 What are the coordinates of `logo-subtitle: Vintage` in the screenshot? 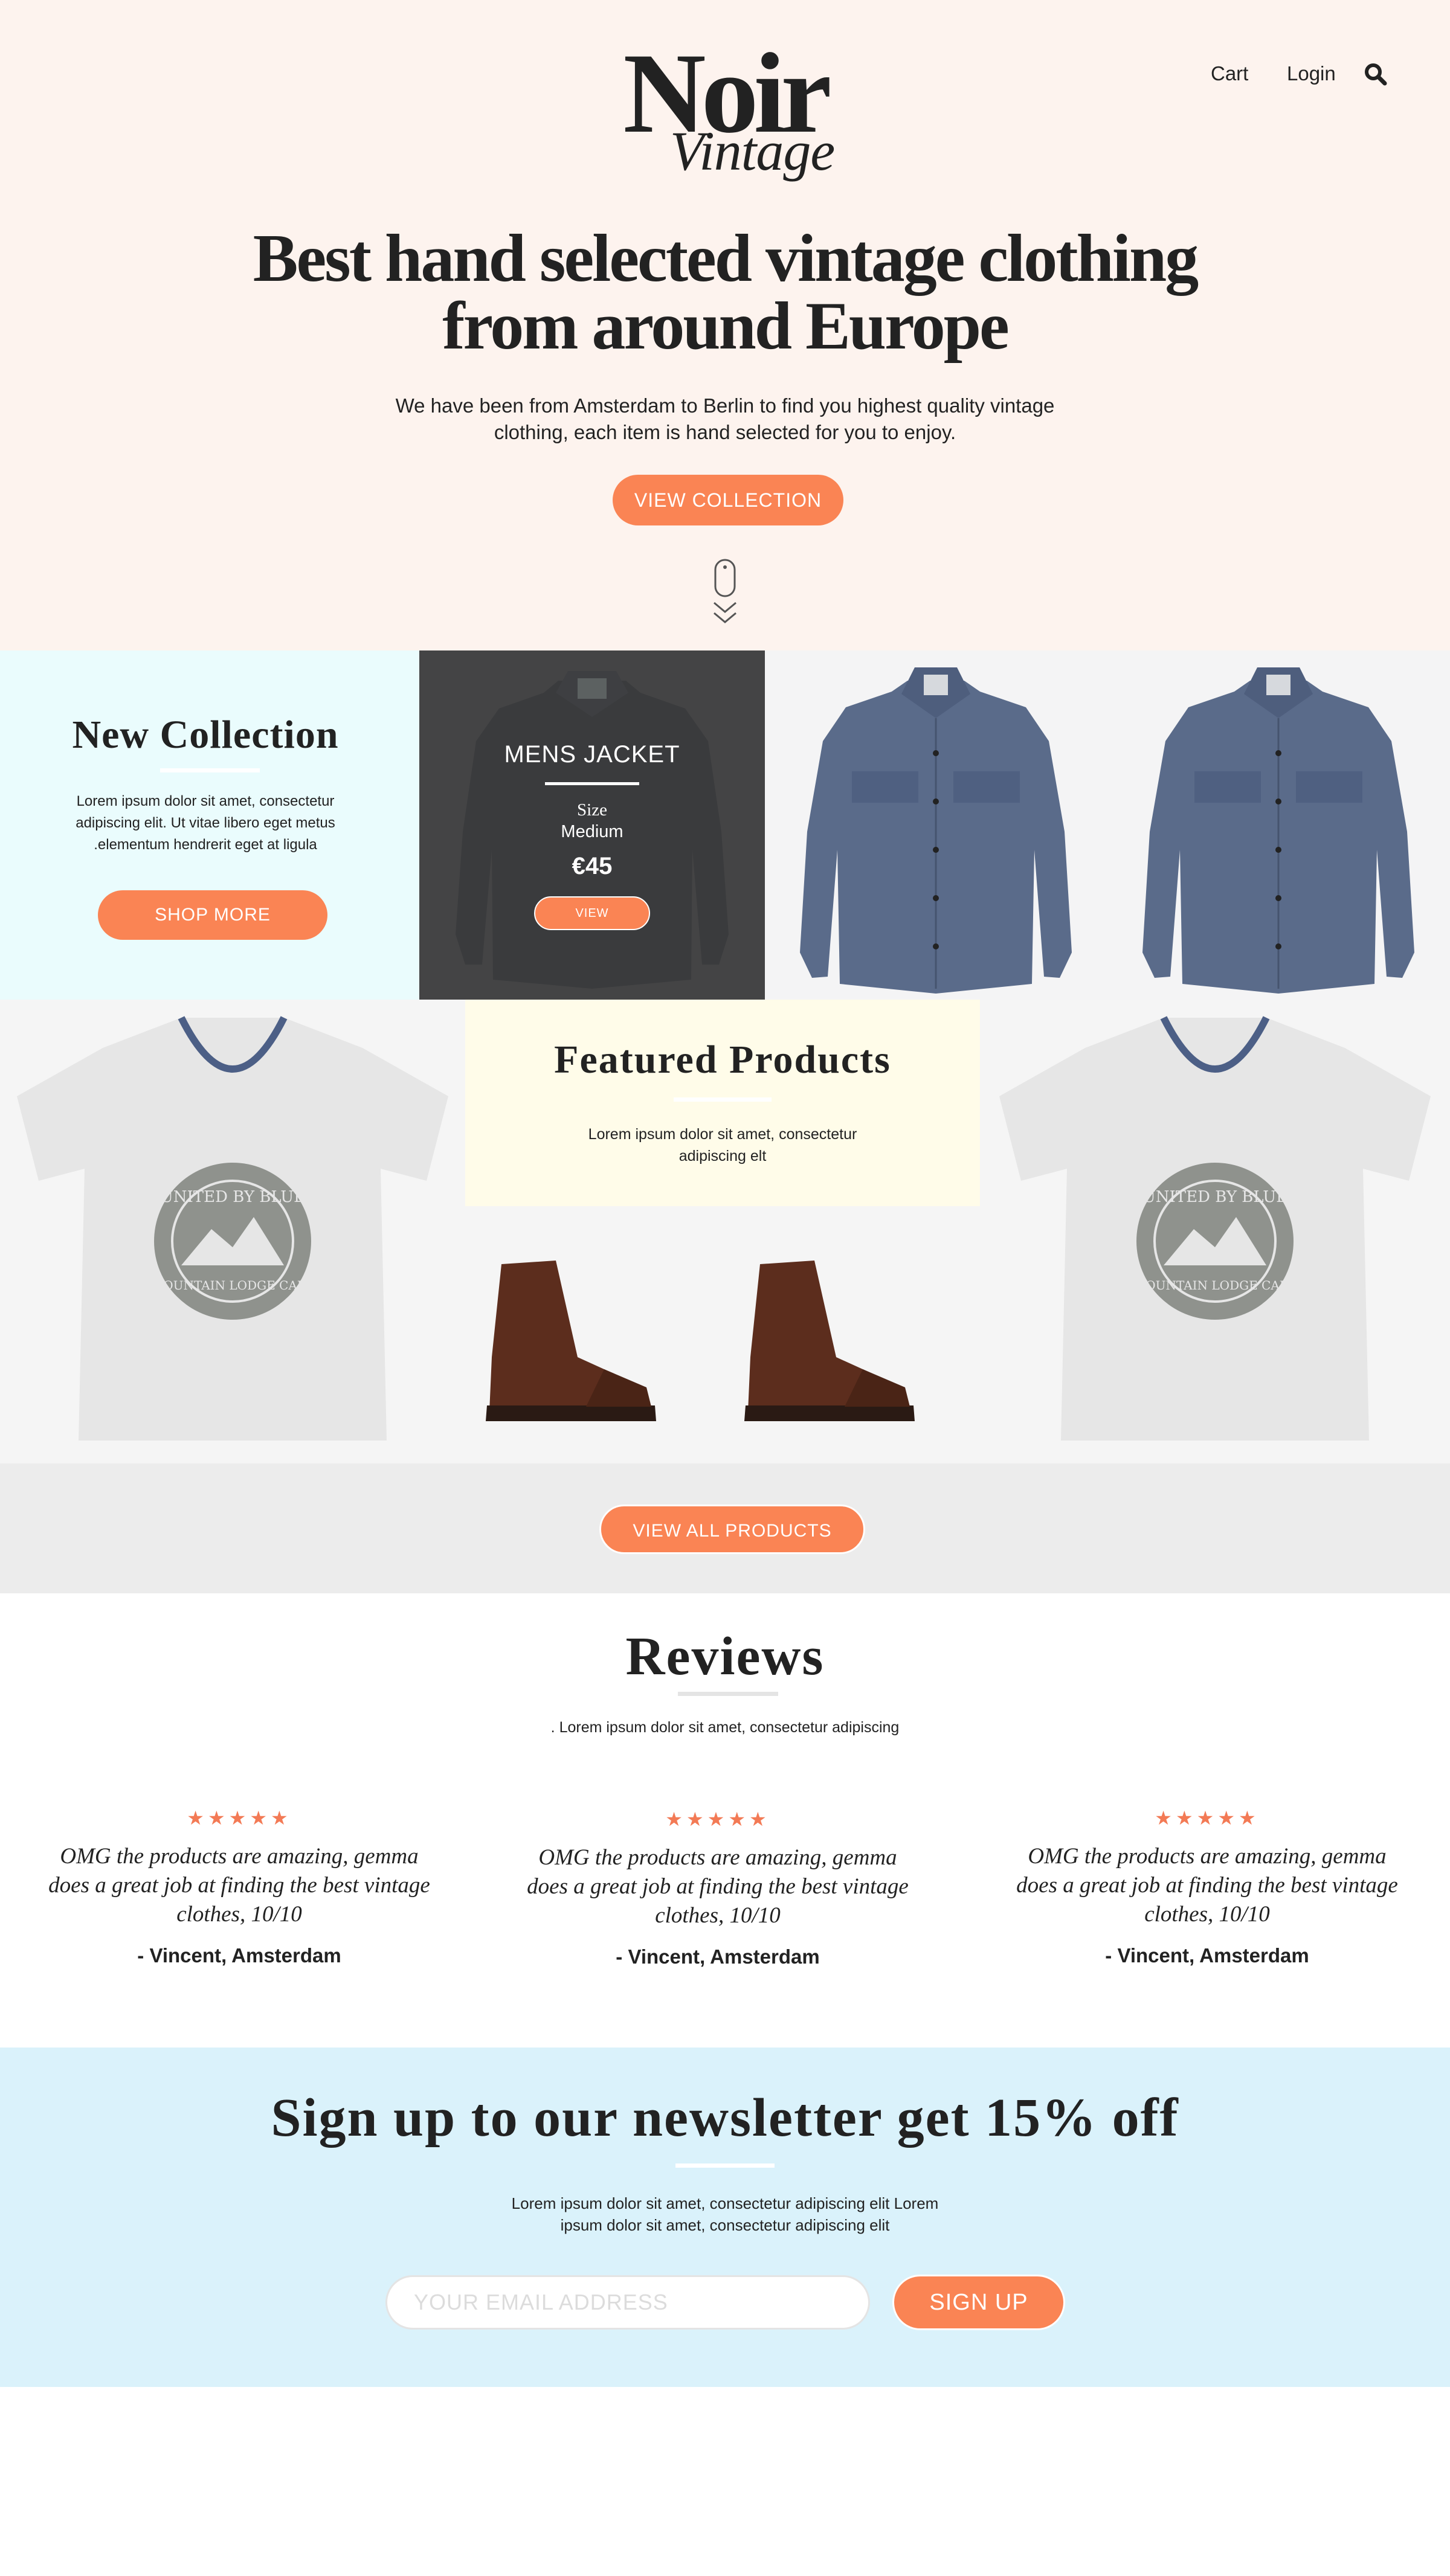 It's located at (752, 151).